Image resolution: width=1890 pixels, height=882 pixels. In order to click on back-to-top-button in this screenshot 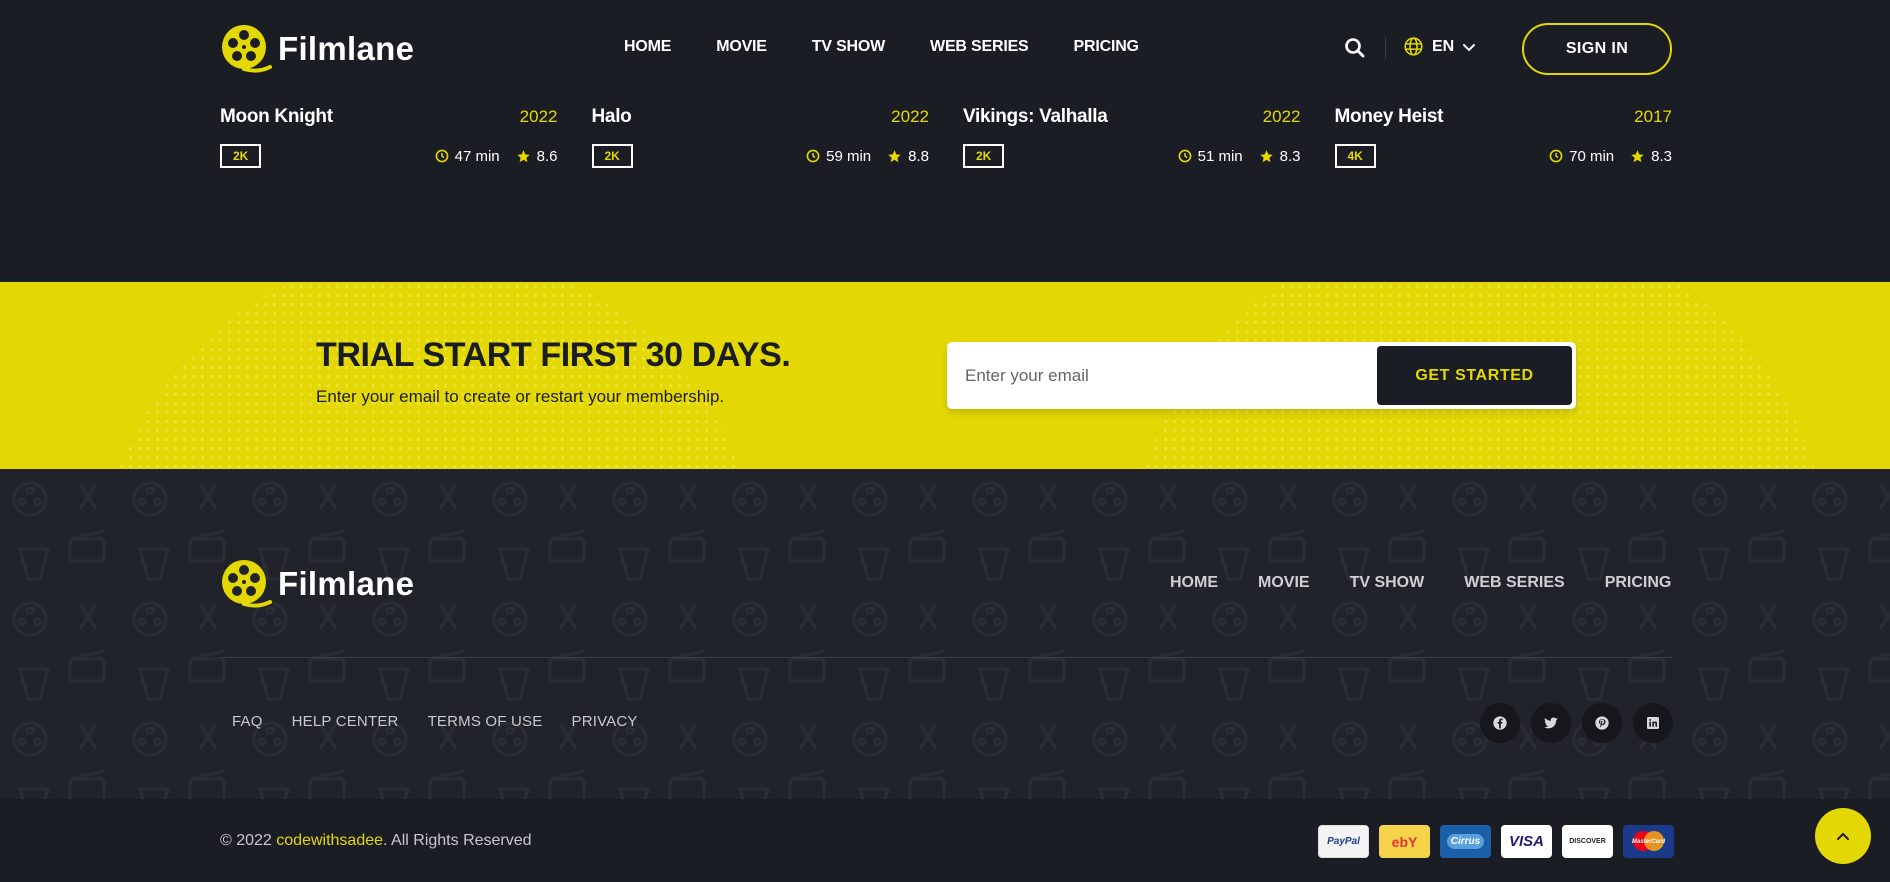, I will do `click(1843, 836)`.